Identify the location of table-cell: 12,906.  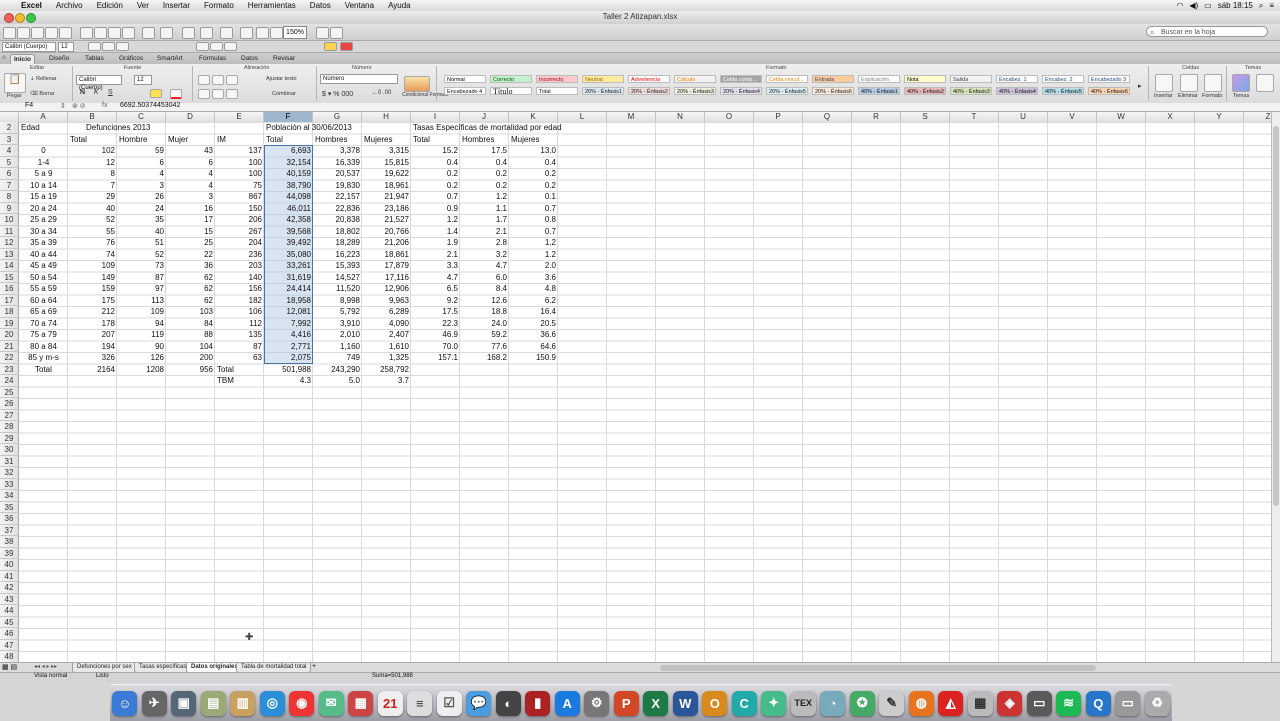
(386, 289).